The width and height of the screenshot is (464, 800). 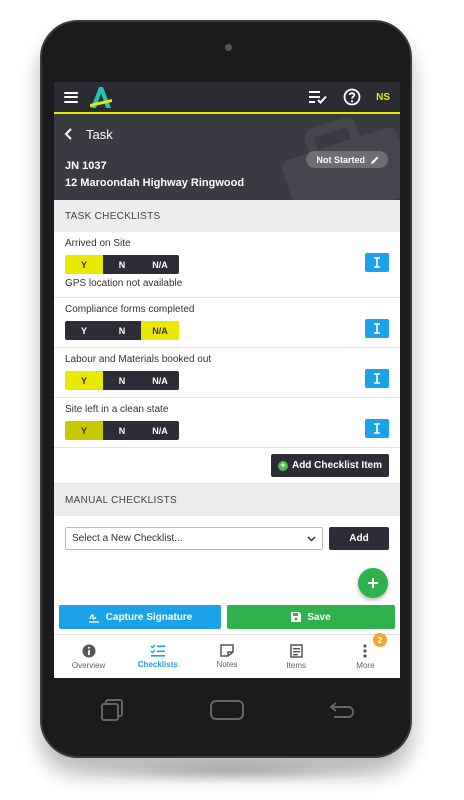 What do you see at coordinates (296, 650) in the screenshot?
I see `items-icon` at bounding box center [296, 650].